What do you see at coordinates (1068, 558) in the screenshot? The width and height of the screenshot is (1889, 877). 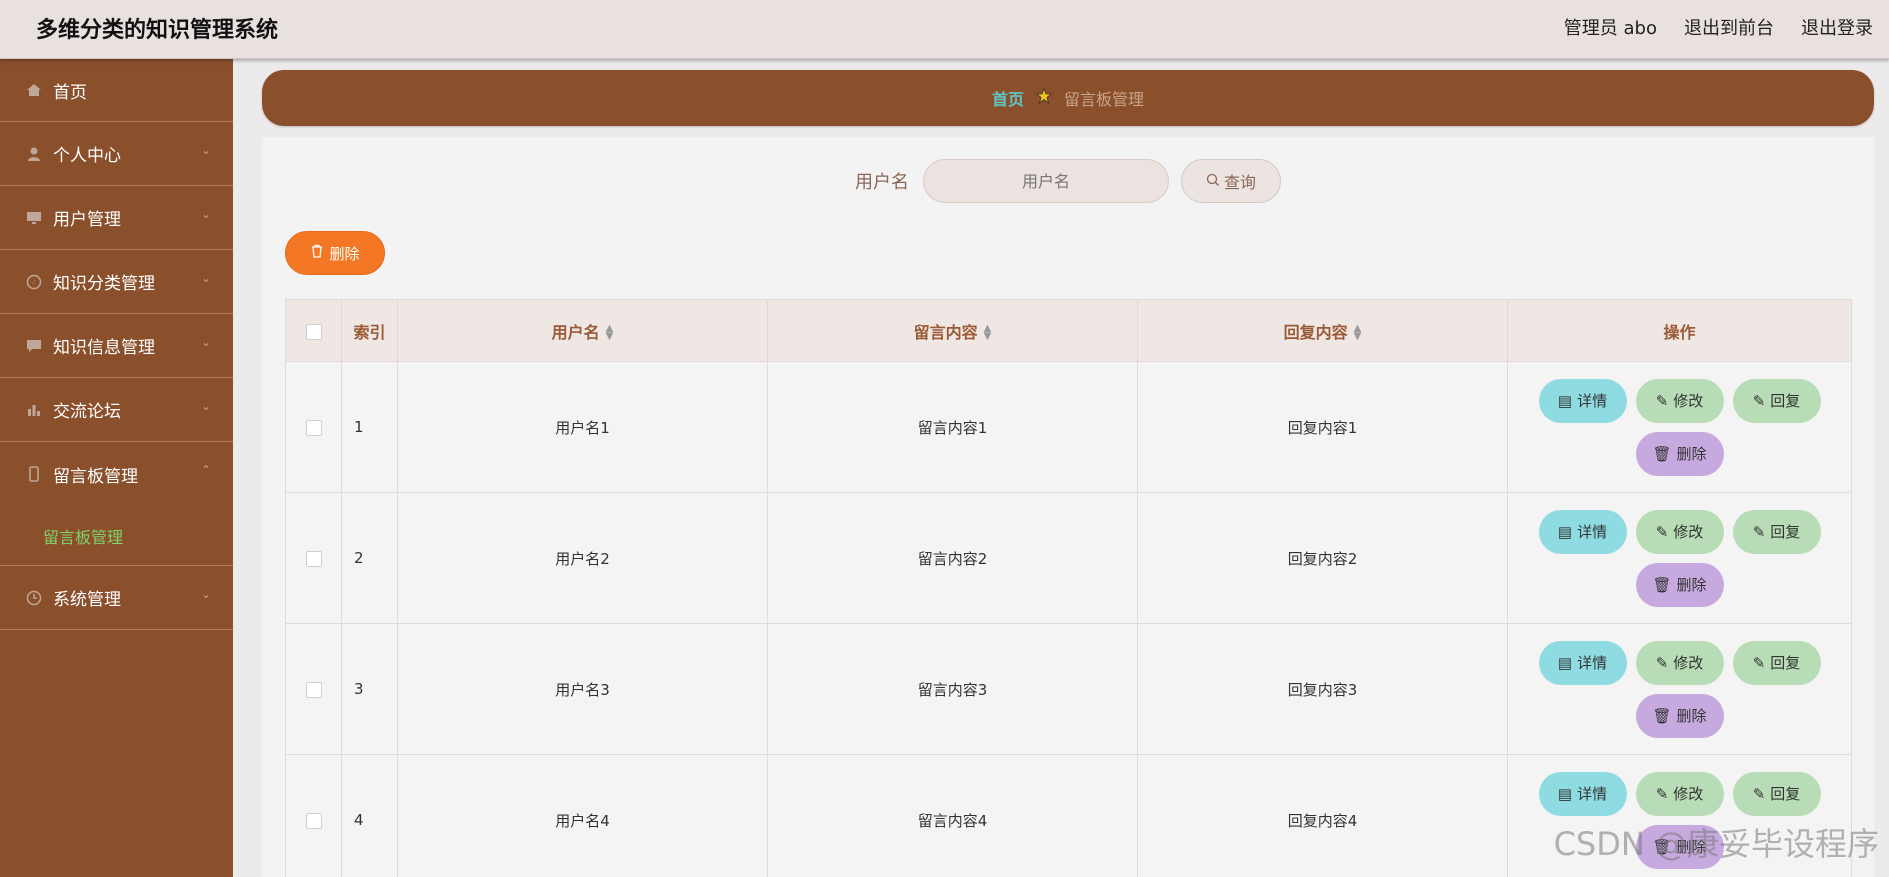 I see `table-row: 2 用户名2 留言内容2 回复内容2 ▤ 详情 ✎ 修改 ✎ 回复 🗑 删除` at bounding box center [1068, 558].